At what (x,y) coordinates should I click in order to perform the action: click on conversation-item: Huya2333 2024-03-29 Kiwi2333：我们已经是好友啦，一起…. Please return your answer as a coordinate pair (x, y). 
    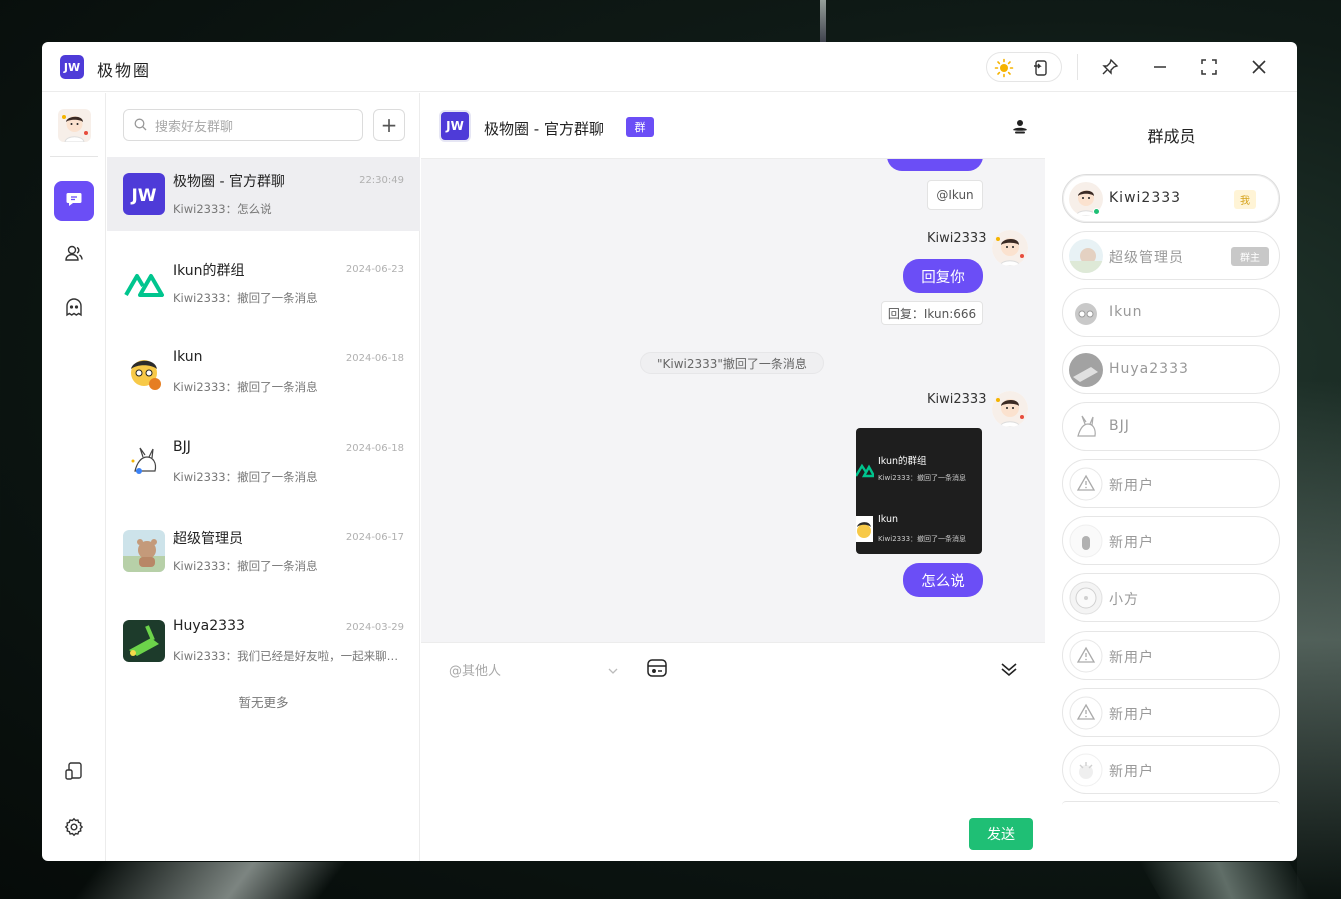
    Looking at the image, I should click on (263, 641).